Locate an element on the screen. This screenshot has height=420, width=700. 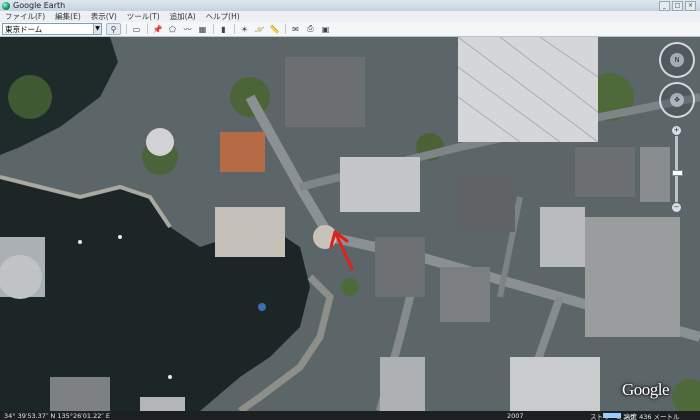
placemark-icon: 📌 is located at coordinates (157, 29).